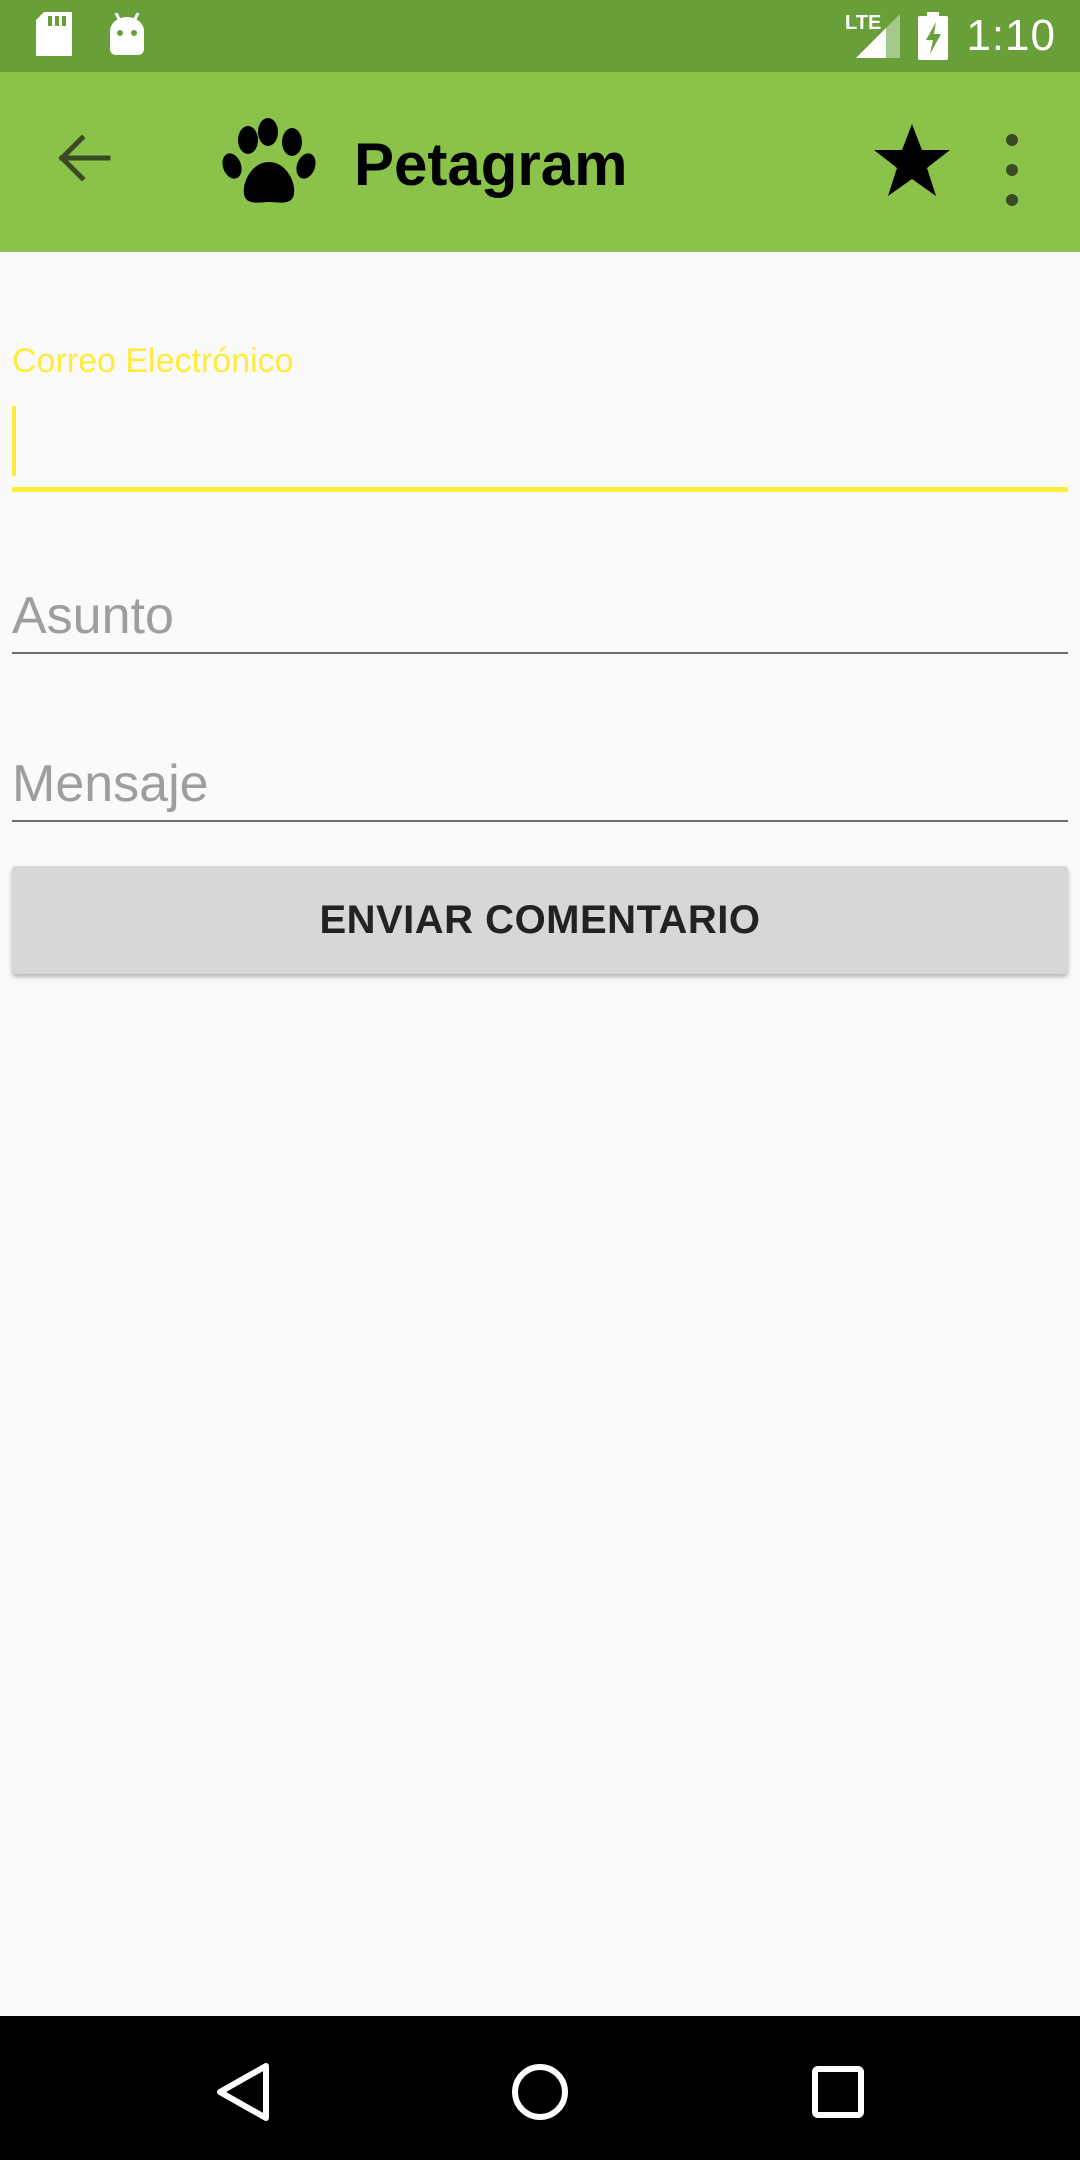 The height and width of the screenshot is (2160, 1080). I want to click on app-bar: Petagram, so click(540, 162).